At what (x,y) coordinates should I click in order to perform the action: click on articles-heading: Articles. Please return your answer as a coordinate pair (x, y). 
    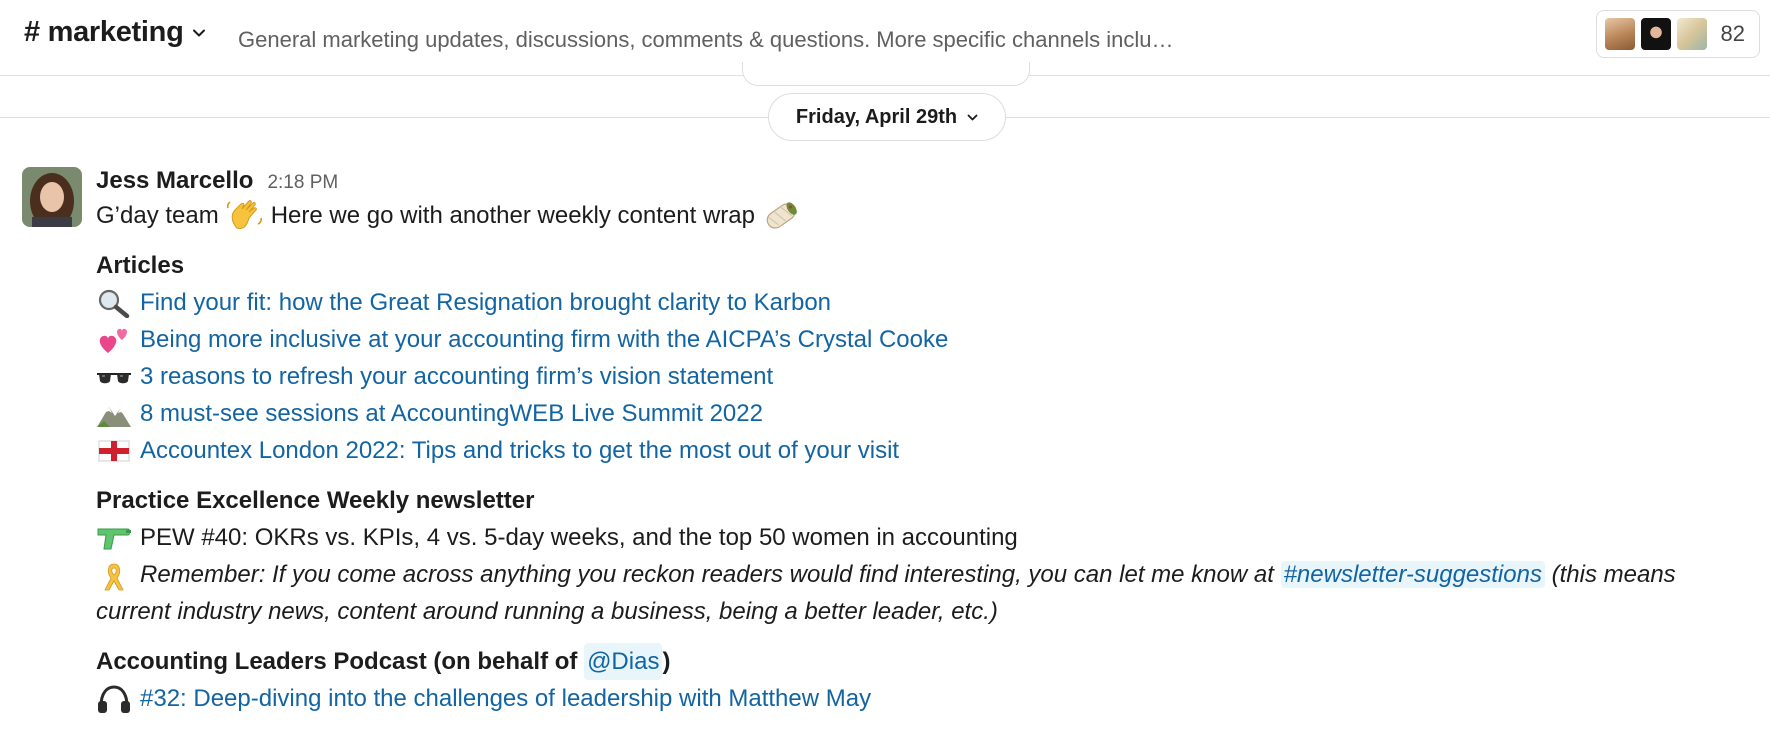
    Looking at the image, I should click on (140, 265).